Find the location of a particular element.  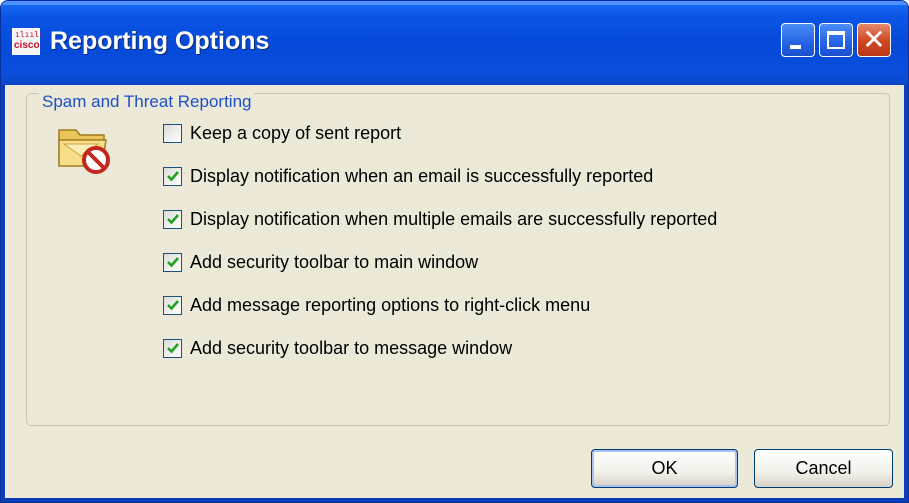

folder-blocked-icon is located at coordinates (84, 151).